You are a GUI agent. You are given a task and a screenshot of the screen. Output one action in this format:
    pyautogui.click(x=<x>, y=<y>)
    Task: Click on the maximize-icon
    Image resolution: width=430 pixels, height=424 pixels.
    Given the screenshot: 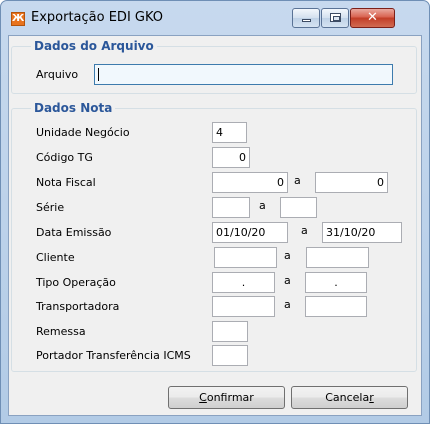 What is the action you would take?
    pyautogui.click(x=335, y=17)
    